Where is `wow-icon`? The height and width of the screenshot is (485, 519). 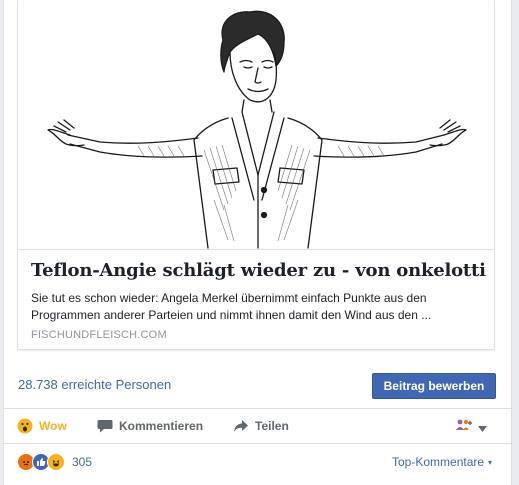
wow-icon is located at coordinates (25, 426).